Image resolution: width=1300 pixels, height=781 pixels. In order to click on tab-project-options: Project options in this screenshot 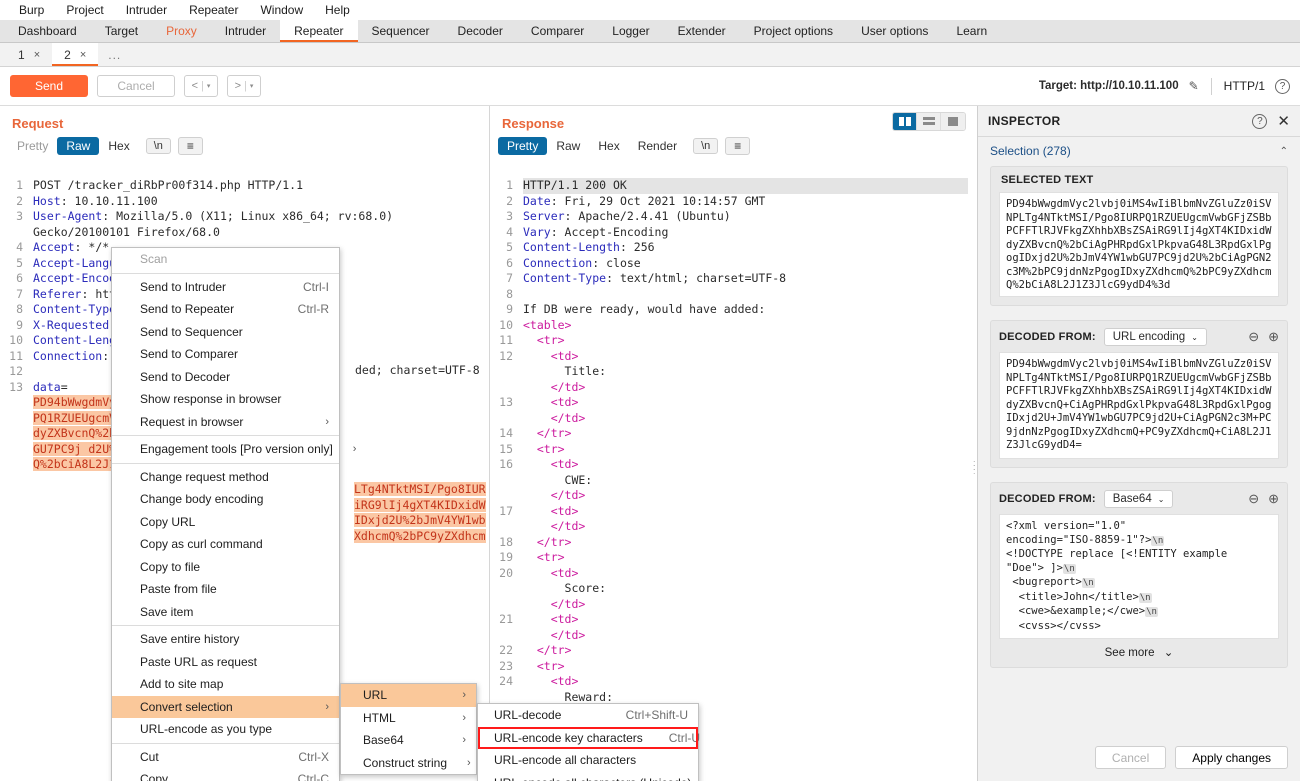, I will do `click(793, 31)`.